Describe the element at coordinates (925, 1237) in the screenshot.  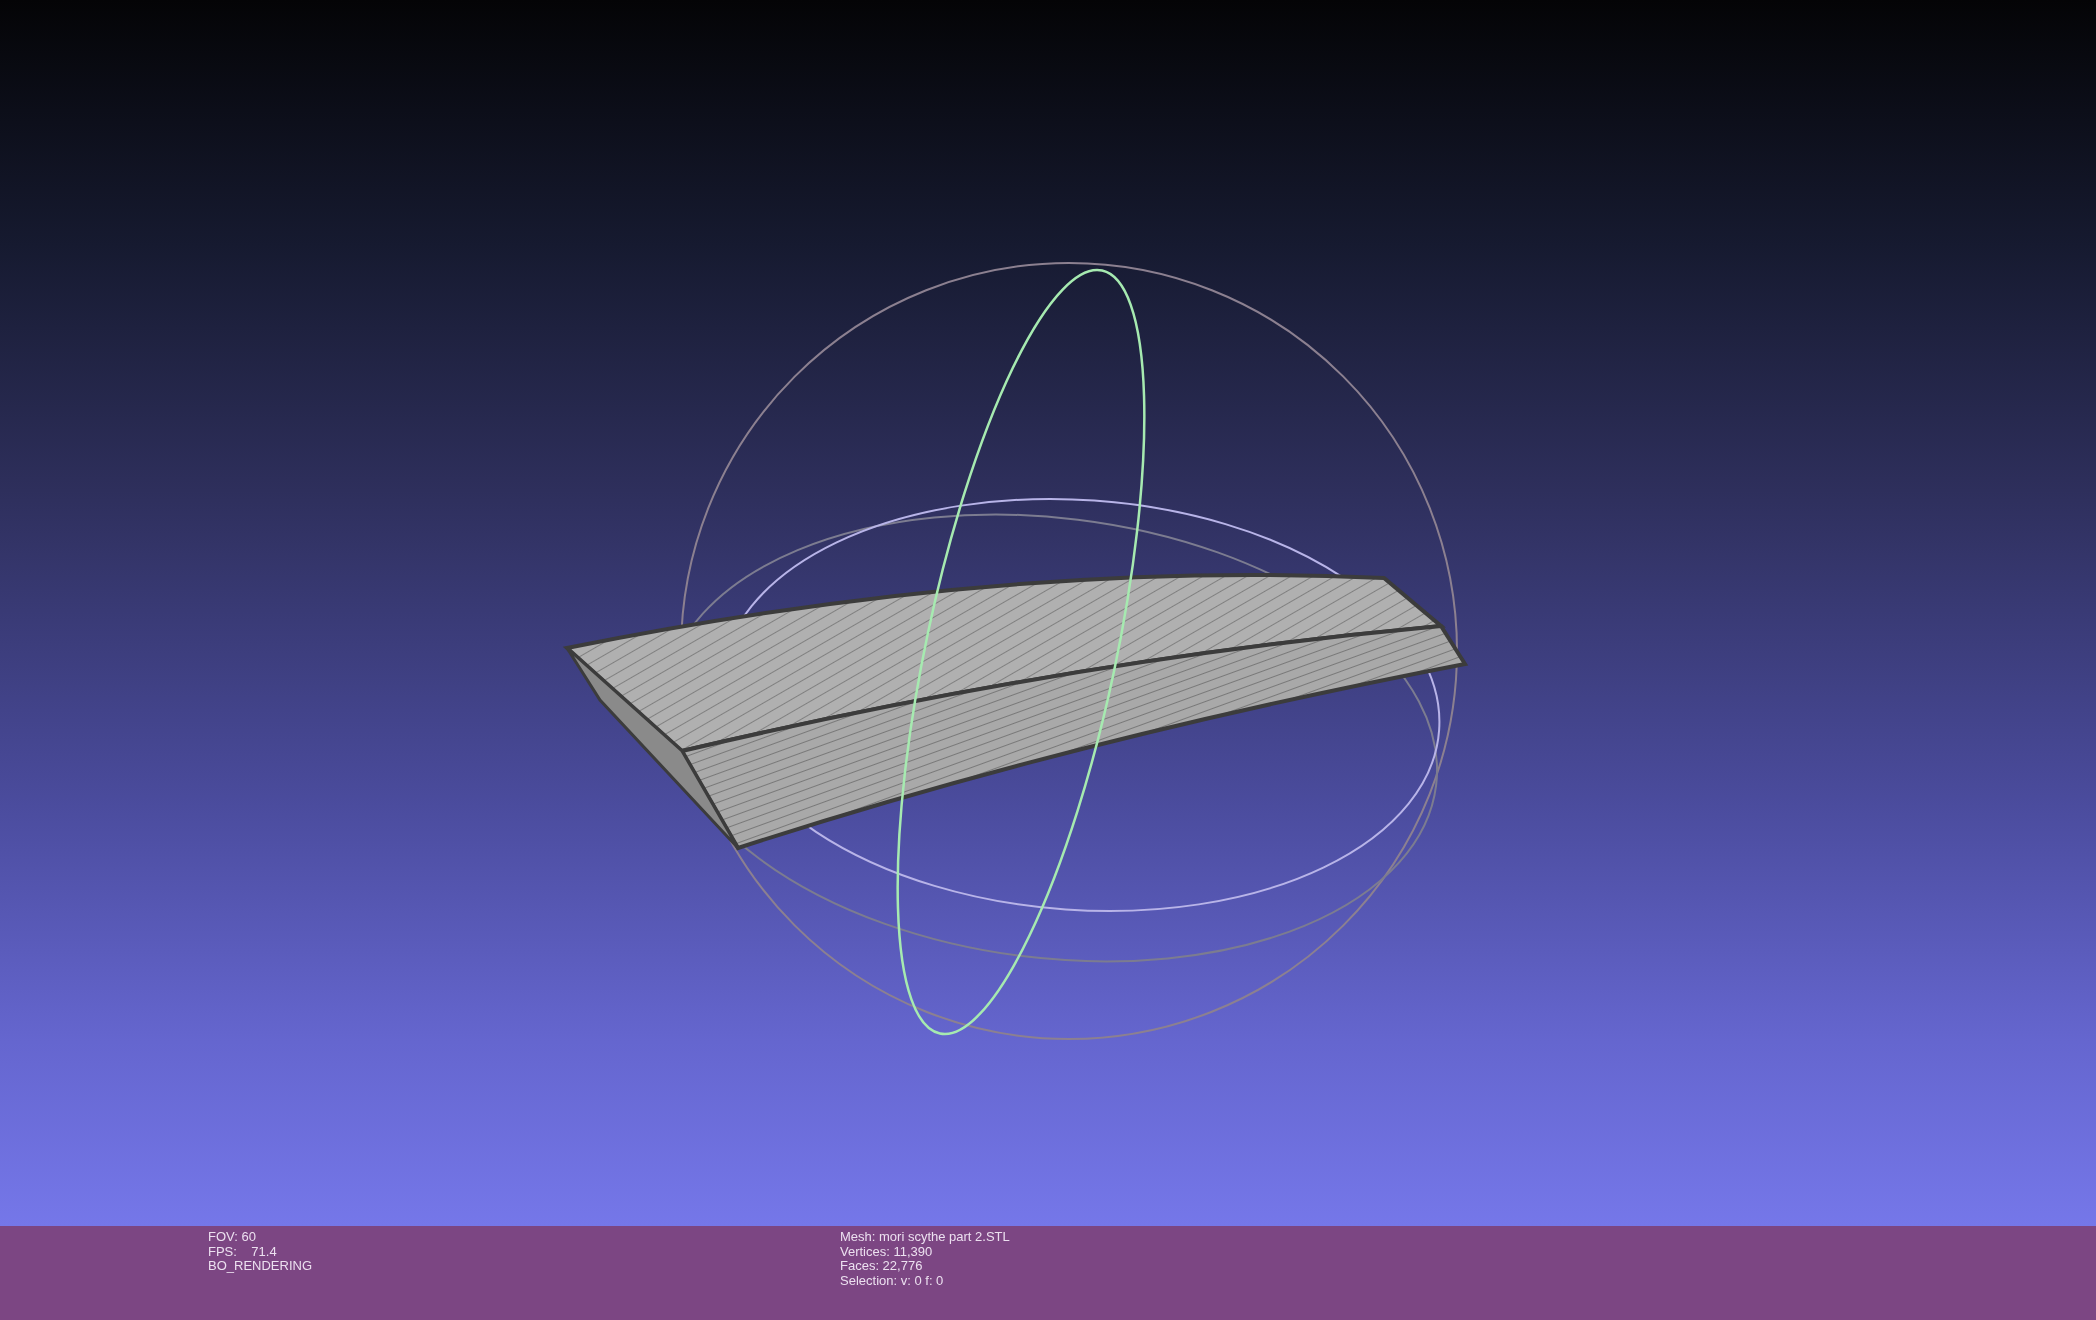
I see `mesh-info-text: Mesh: mori scythe part 2.STL` at that location.